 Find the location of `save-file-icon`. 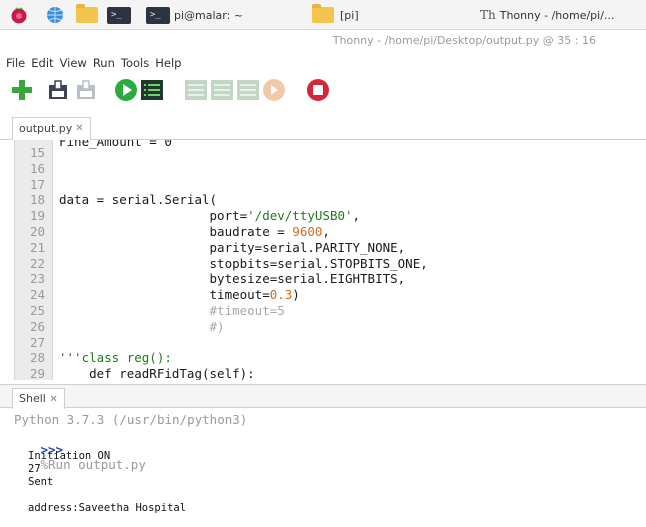

save-file-icon is located at coordinates (86, 90).